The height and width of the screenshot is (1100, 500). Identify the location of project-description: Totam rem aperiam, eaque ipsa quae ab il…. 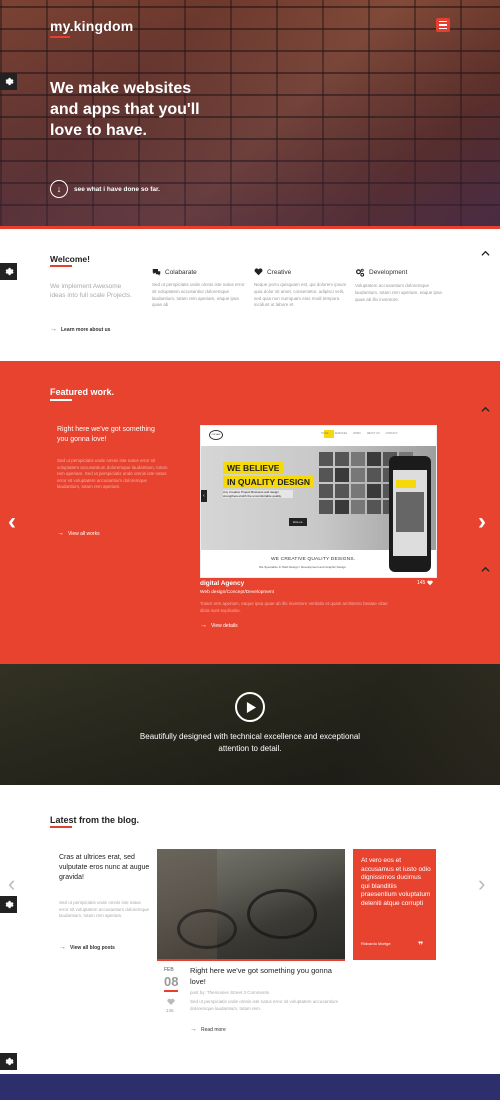
(294, 607).